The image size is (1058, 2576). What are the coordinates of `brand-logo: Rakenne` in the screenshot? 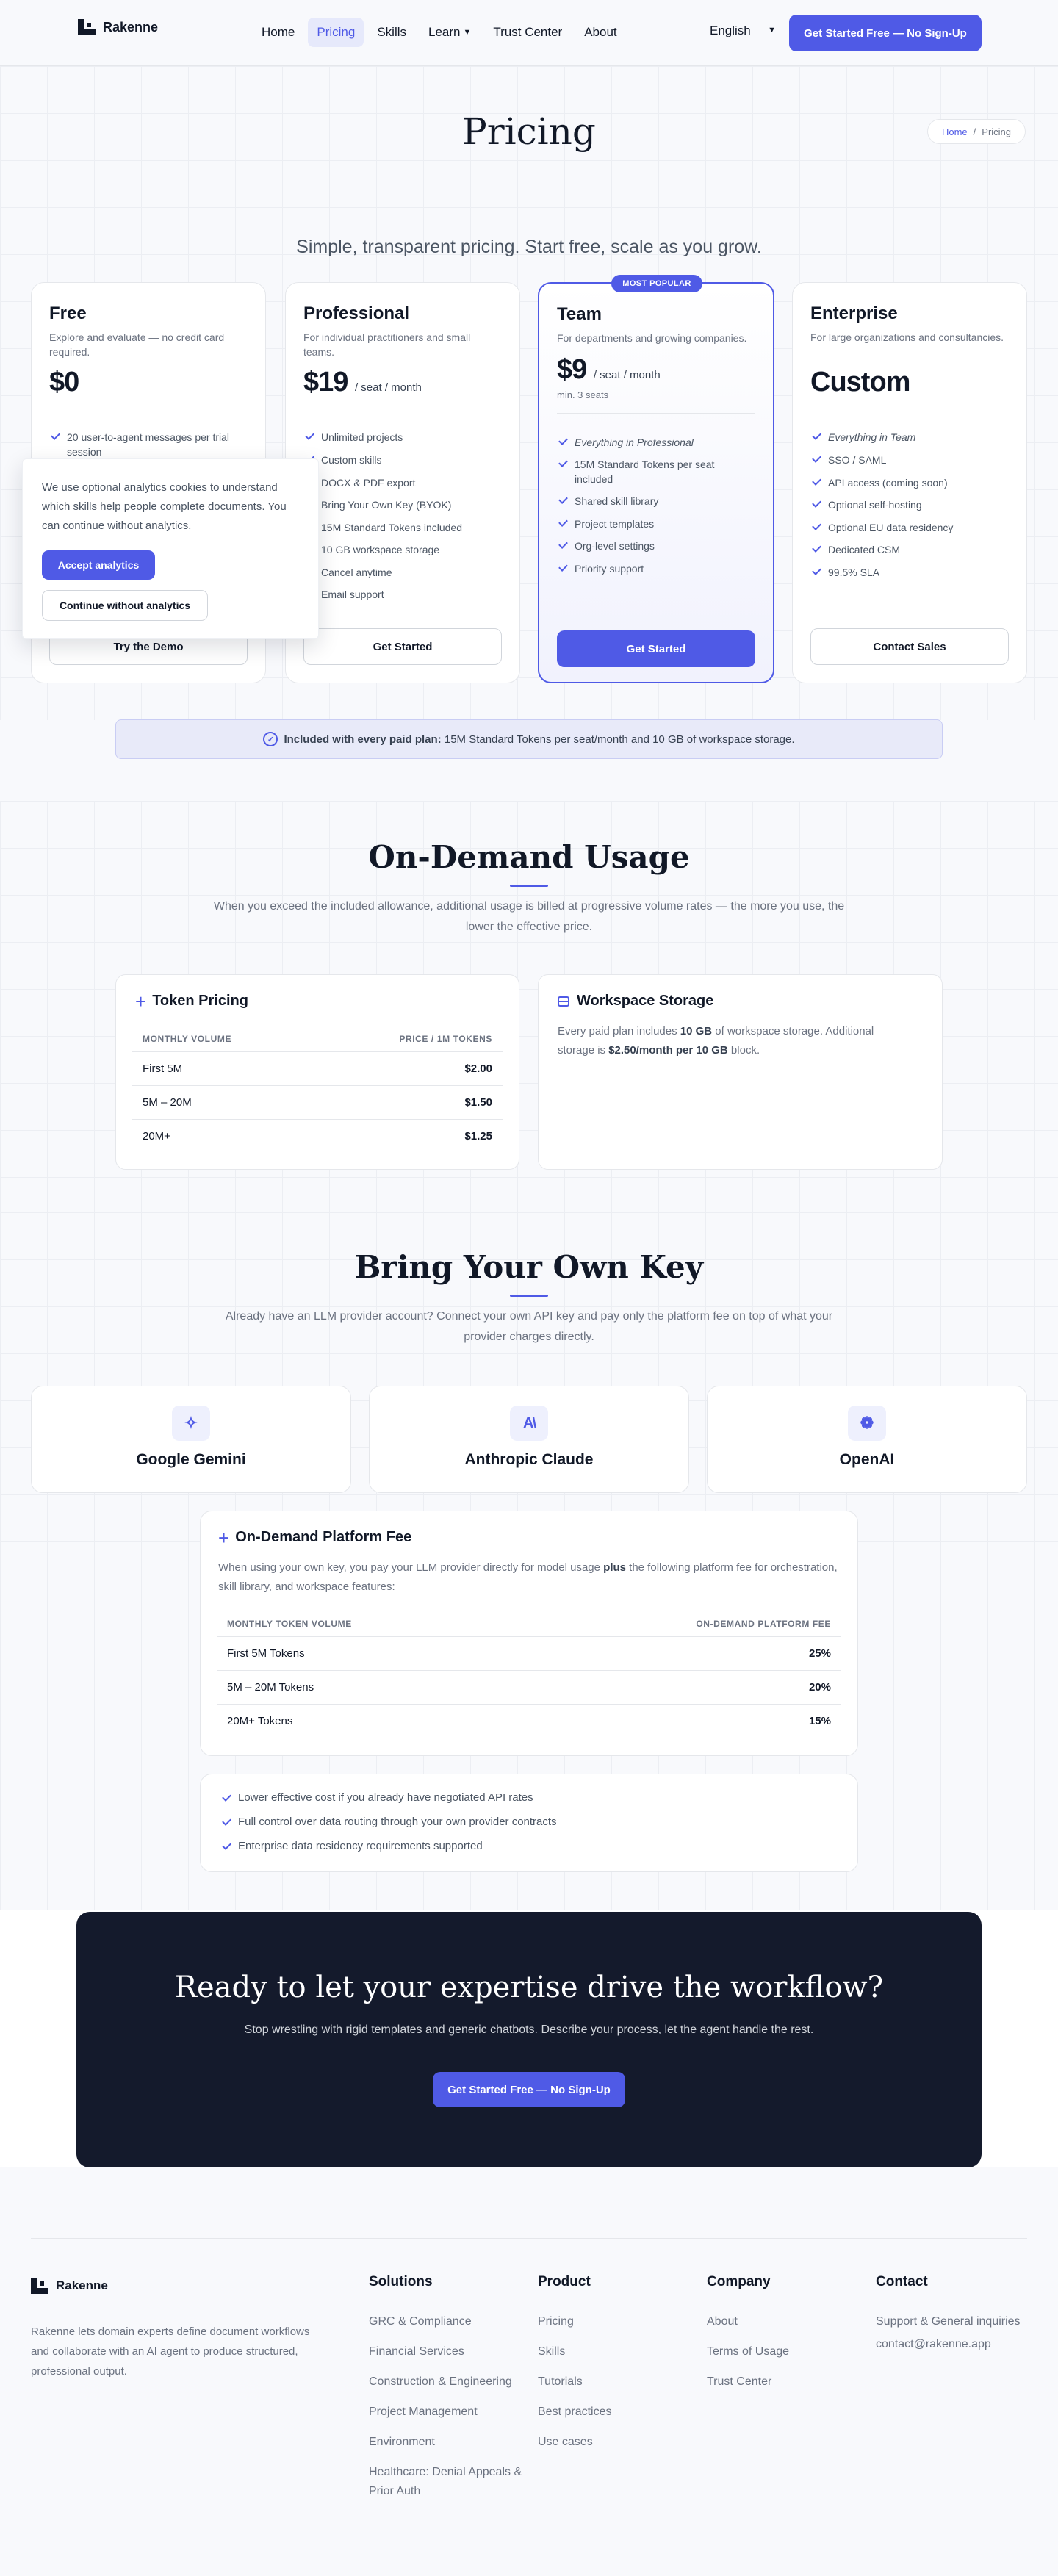 It's located at (118, 27).